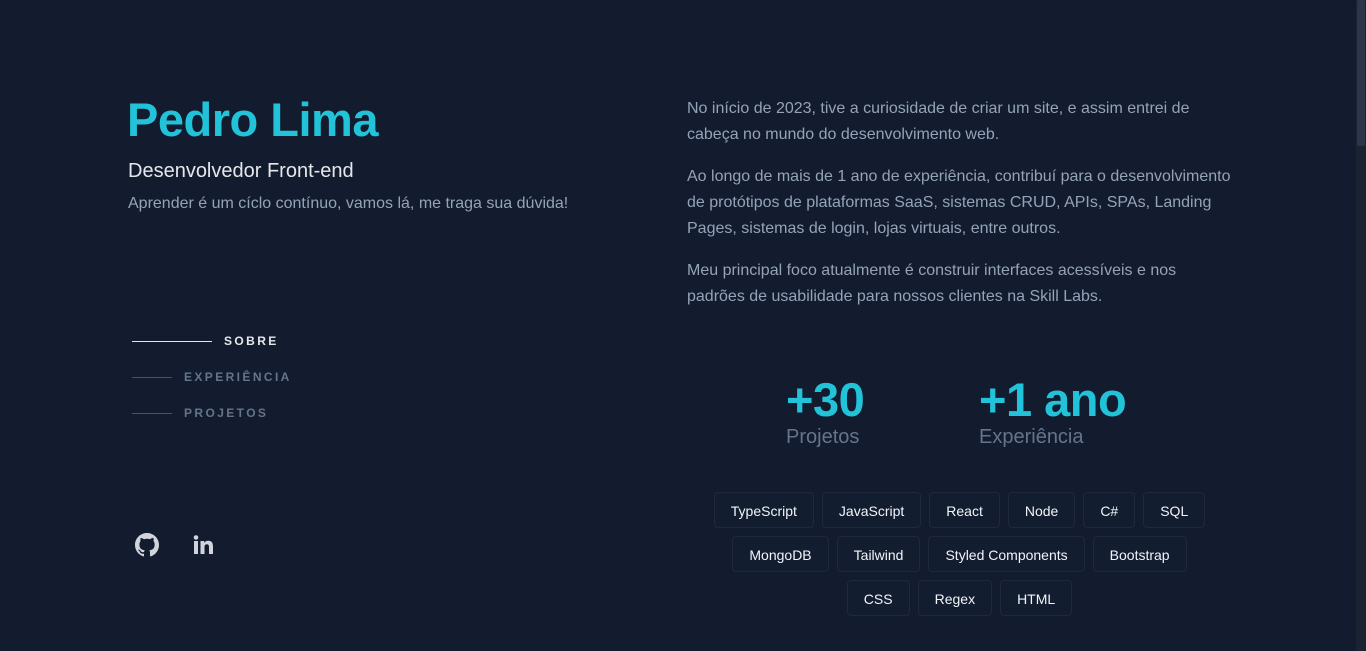 The height and width of the screenshot is (651, 1366). I want to click on github-link, so click(147, 545).